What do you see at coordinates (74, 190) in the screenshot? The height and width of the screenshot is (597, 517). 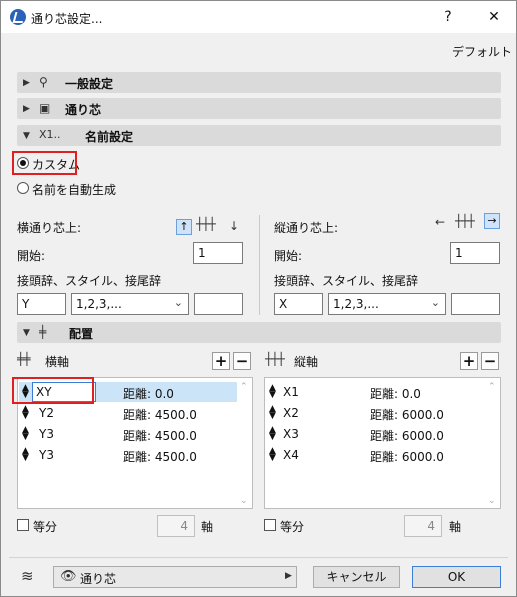 I see `auto-generate-label: 名前を自動生成` at bounding box center [74, 190].